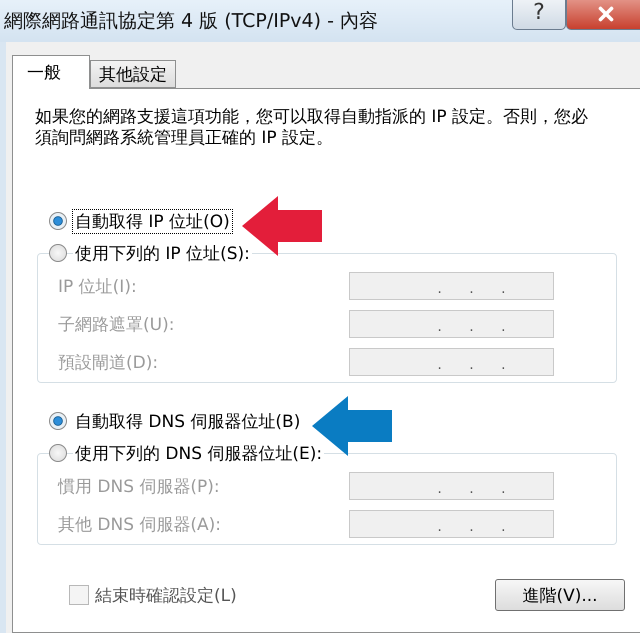  I want to click on radio-label: 使用下列的 DNS 伺服器位址(E):, so click(198, 453).